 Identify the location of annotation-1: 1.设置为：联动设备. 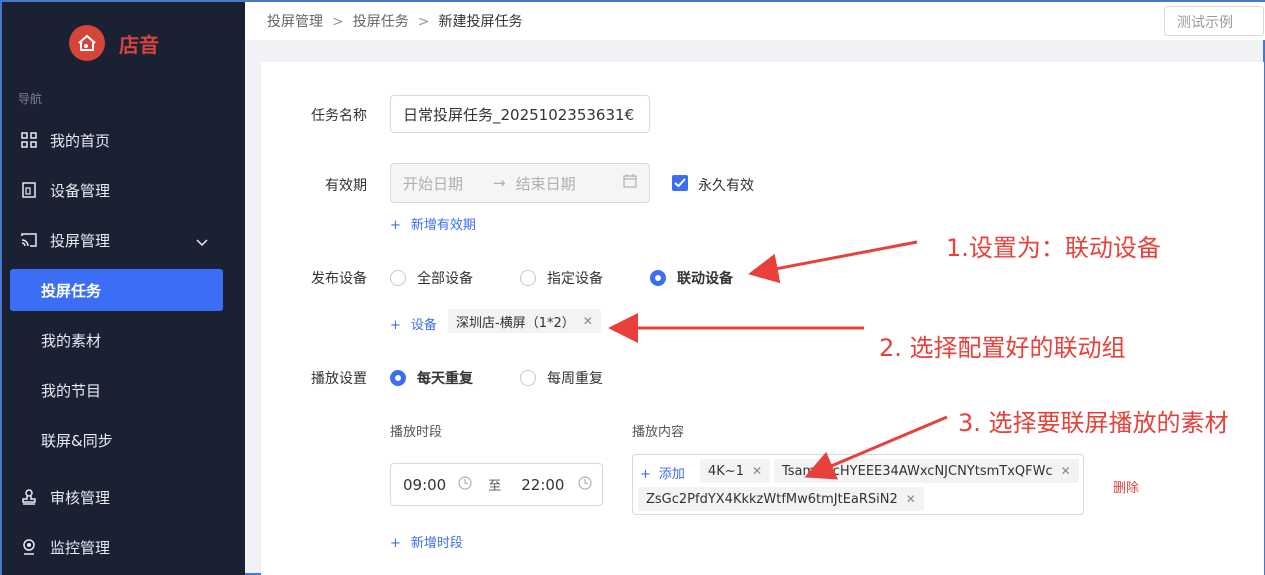
(1053, 248).